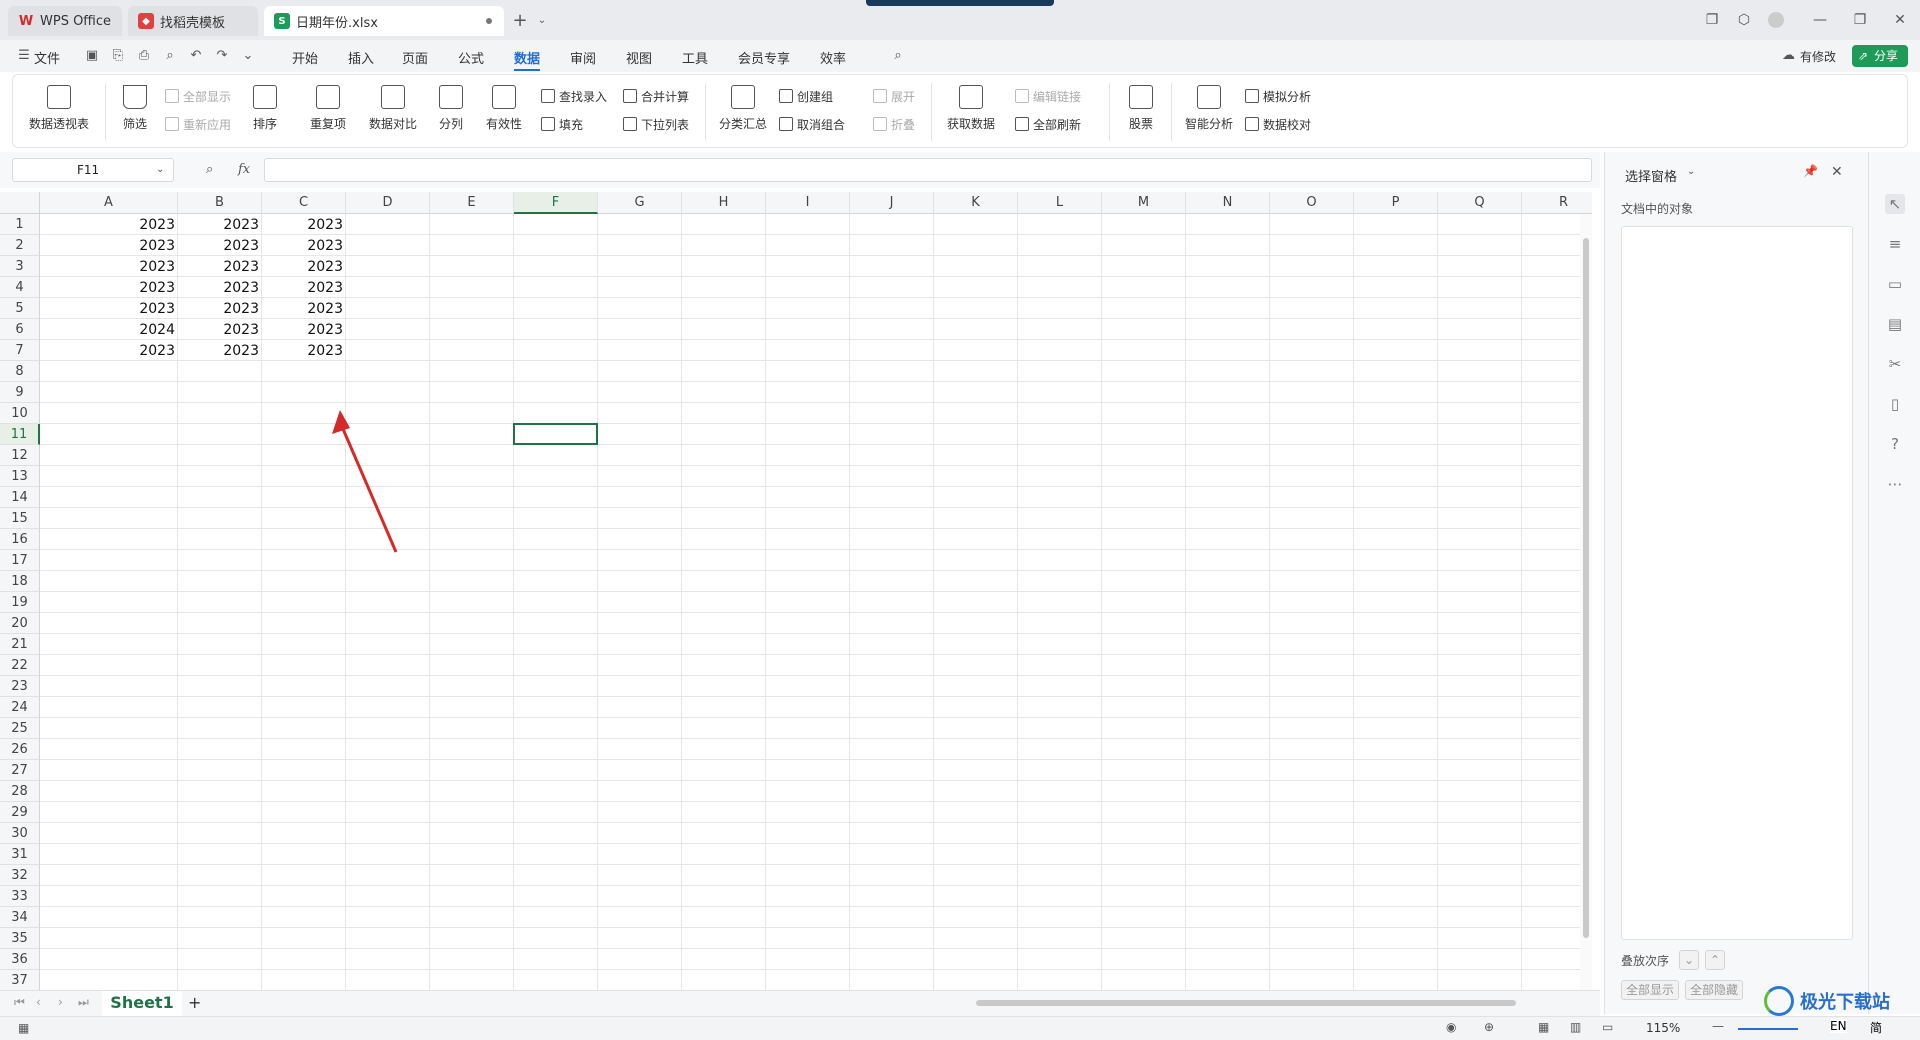 The image size is (1920, 1040). What do you see at coordinates (1712, 20) in the screenshot?
I see `window-layout-icon: ❐` at bounding box center [1712, 20].